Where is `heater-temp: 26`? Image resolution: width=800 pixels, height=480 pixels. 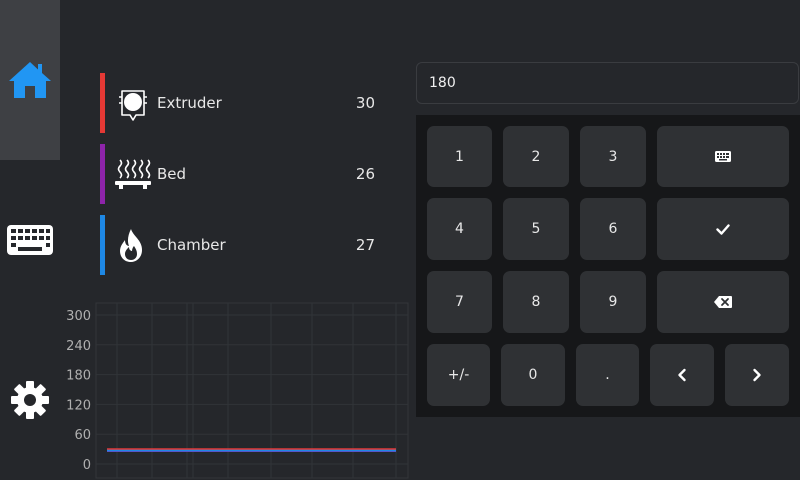 heater-temp: 26 is located at coordinates (365, 174).